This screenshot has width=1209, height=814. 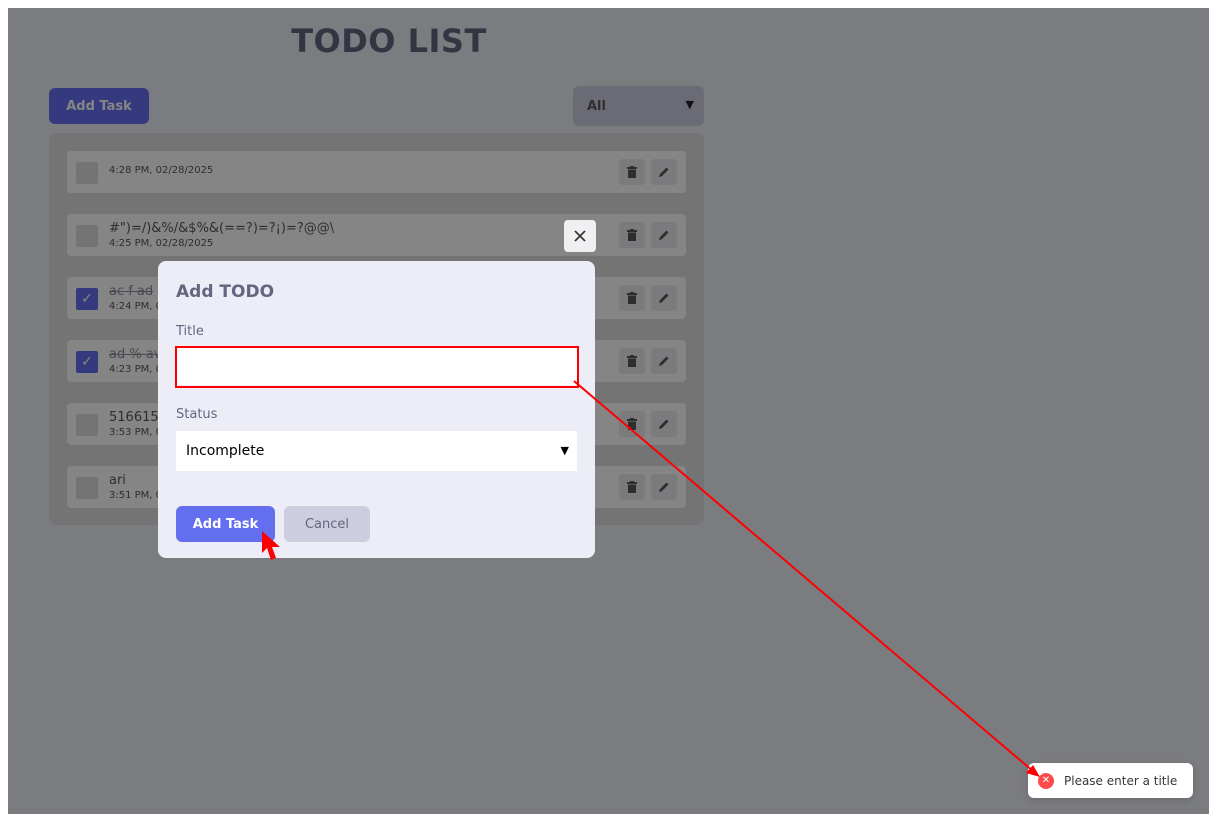 I want to click on close-icon, so click(x=580, y=236).